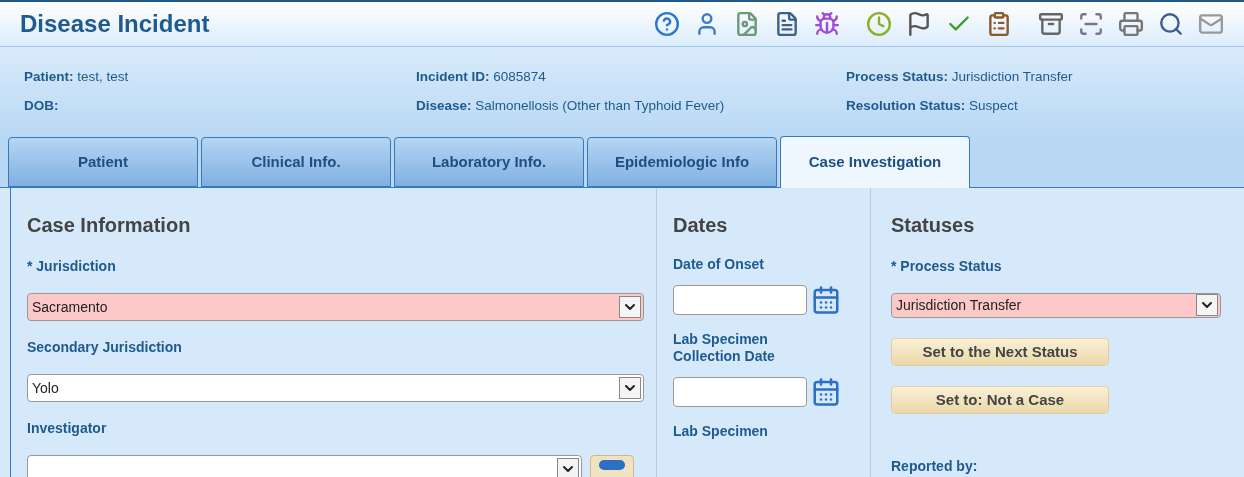 This screenshot has height=477, width=1244. What do you see at coordinates (947, 266) in the screenshot?
I see `field-label: * Process Status` at bounding box center [947, 266].